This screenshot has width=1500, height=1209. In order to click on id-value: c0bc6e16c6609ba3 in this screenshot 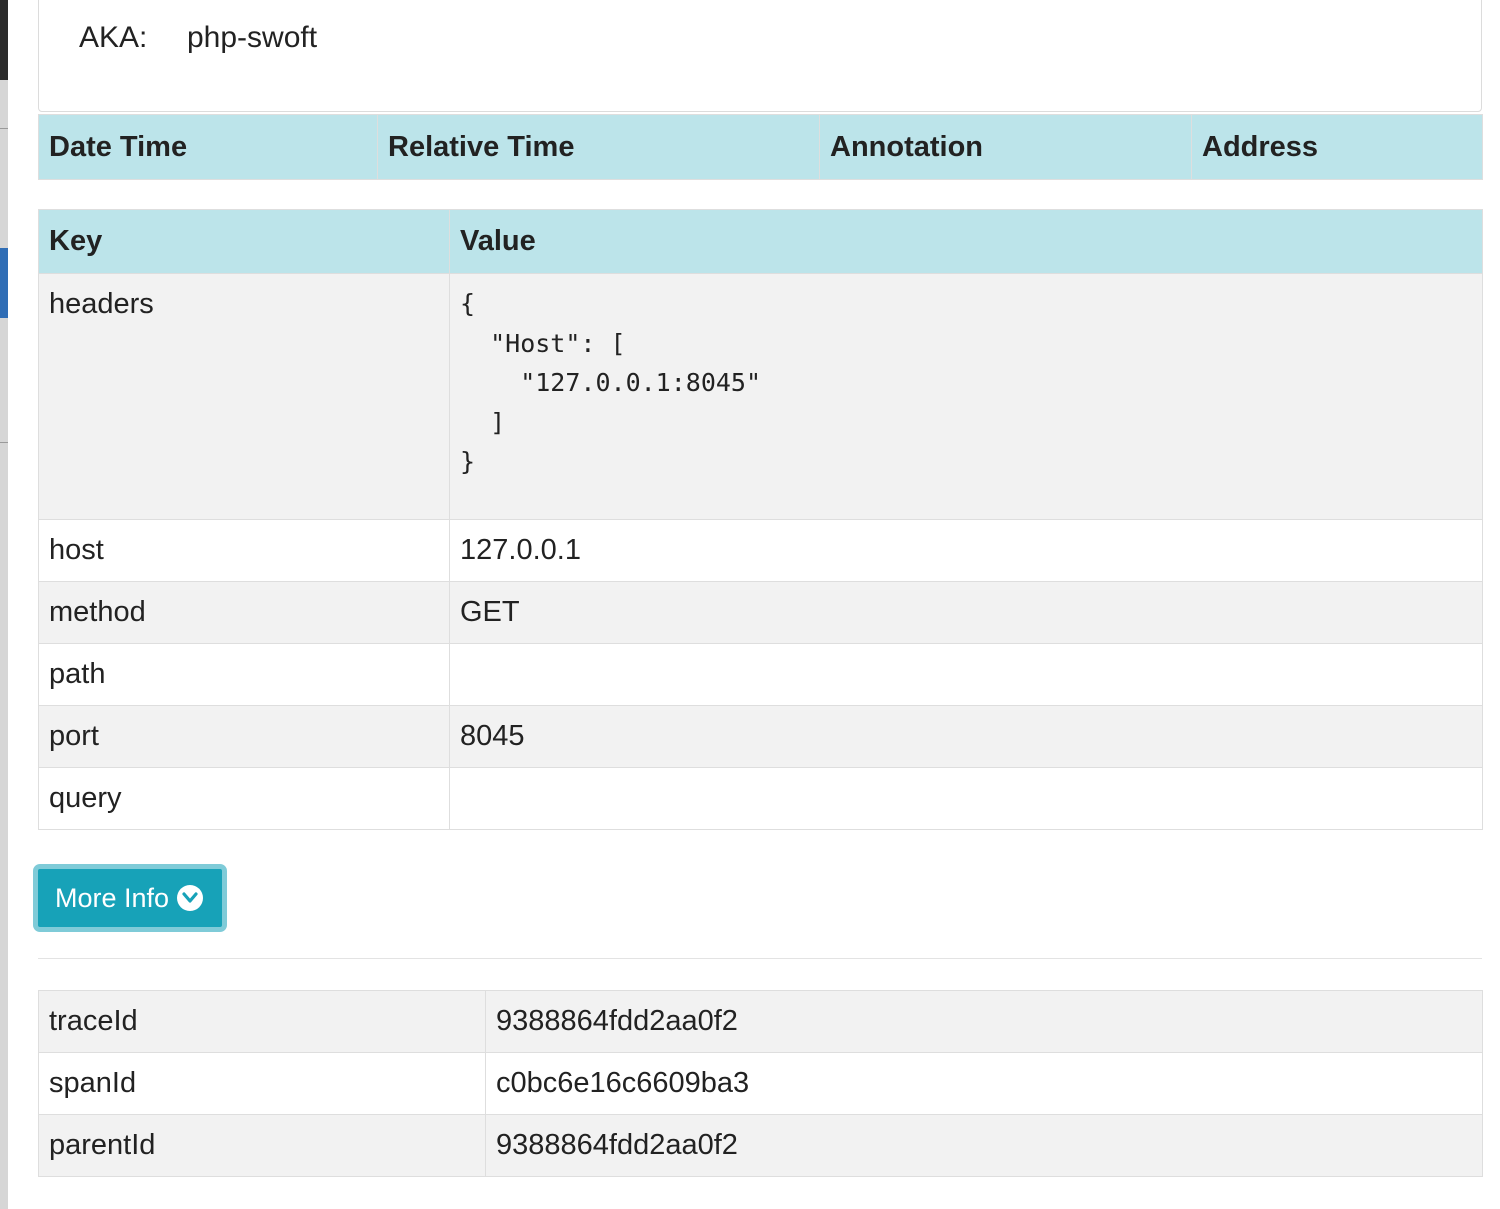, I will do `click(984, 1083)`.